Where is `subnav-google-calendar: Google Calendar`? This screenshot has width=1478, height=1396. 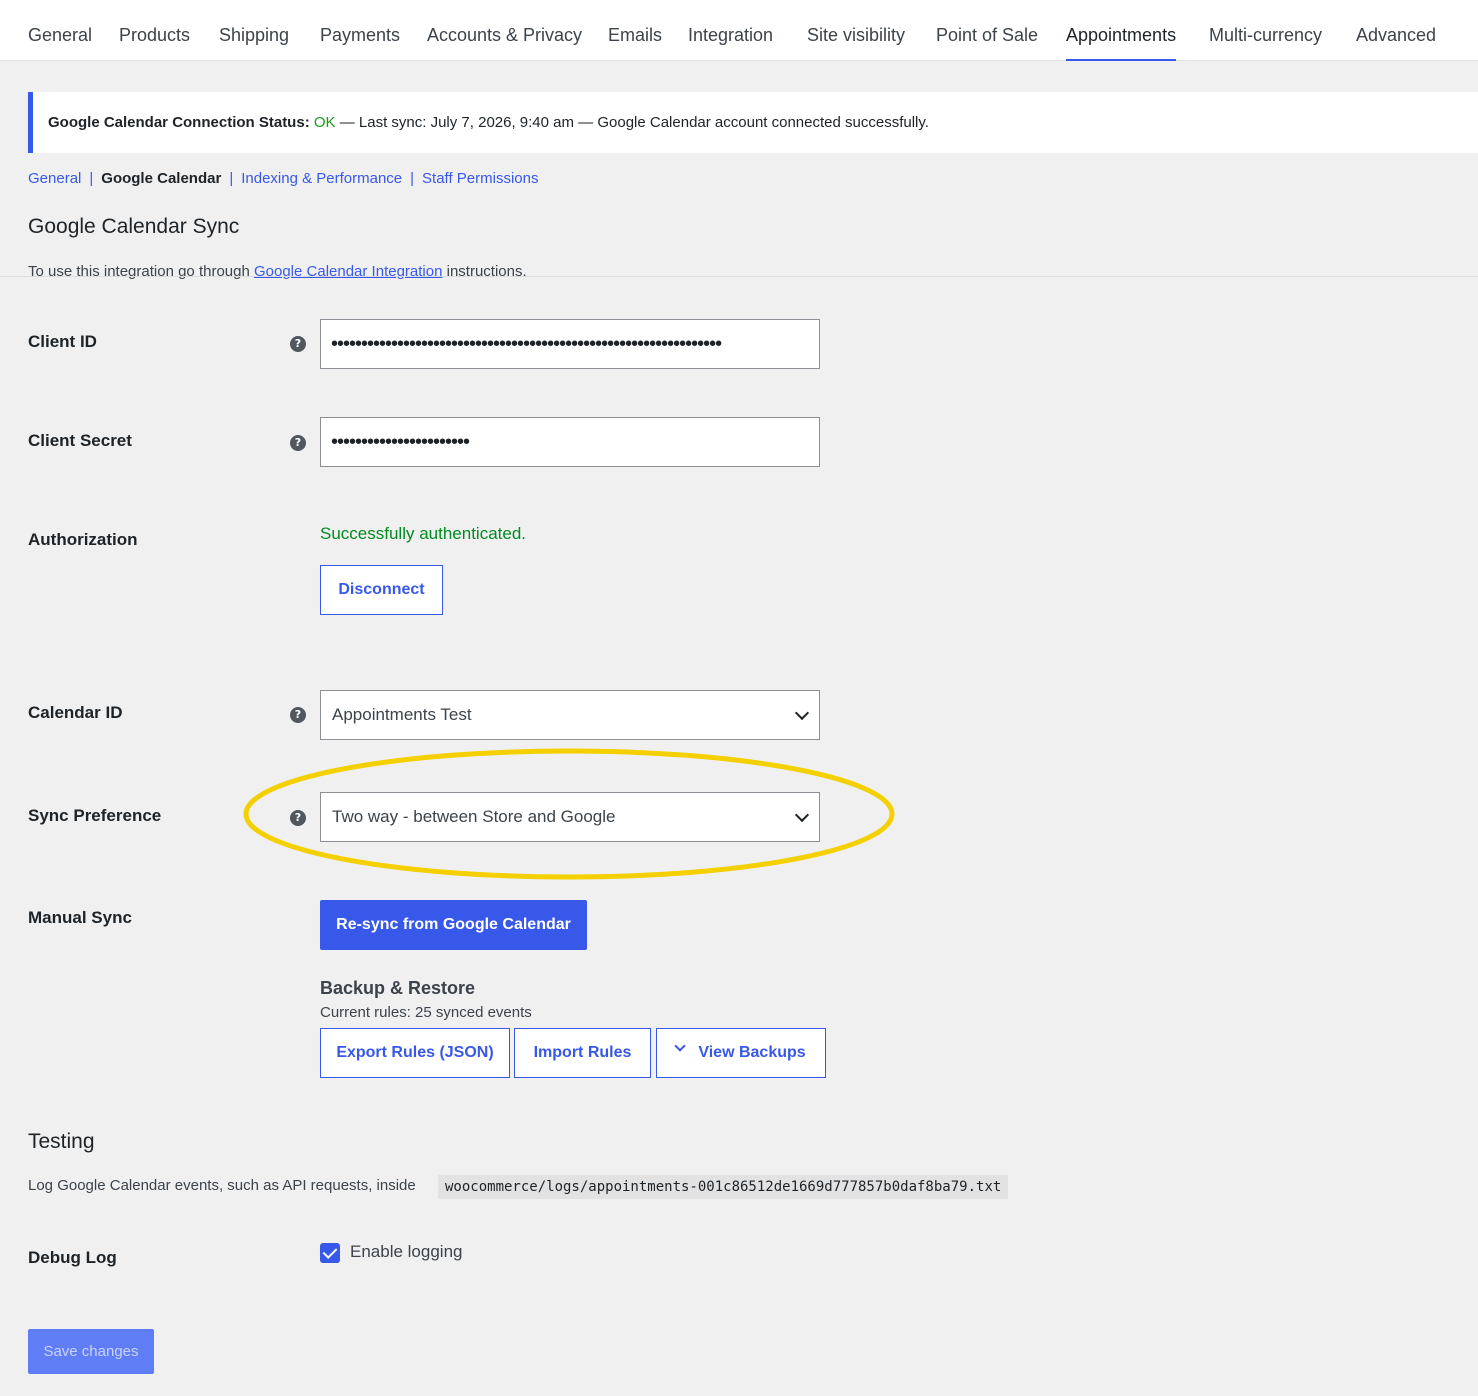 subnav-google-calendar: Google Calendar is located at coordinates (161, 178).